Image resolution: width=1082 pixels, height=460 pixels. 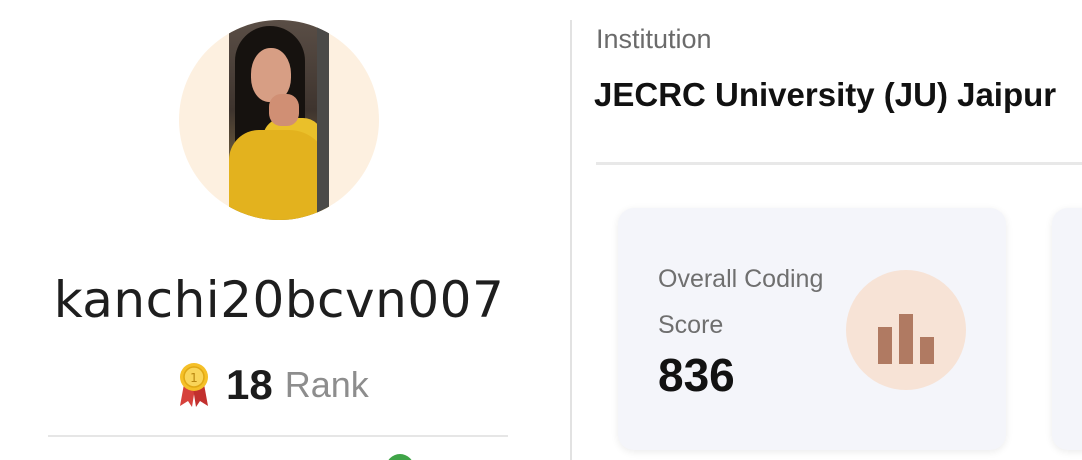 I want to click on chart-icon-bubble, so click(x=906, y=330).